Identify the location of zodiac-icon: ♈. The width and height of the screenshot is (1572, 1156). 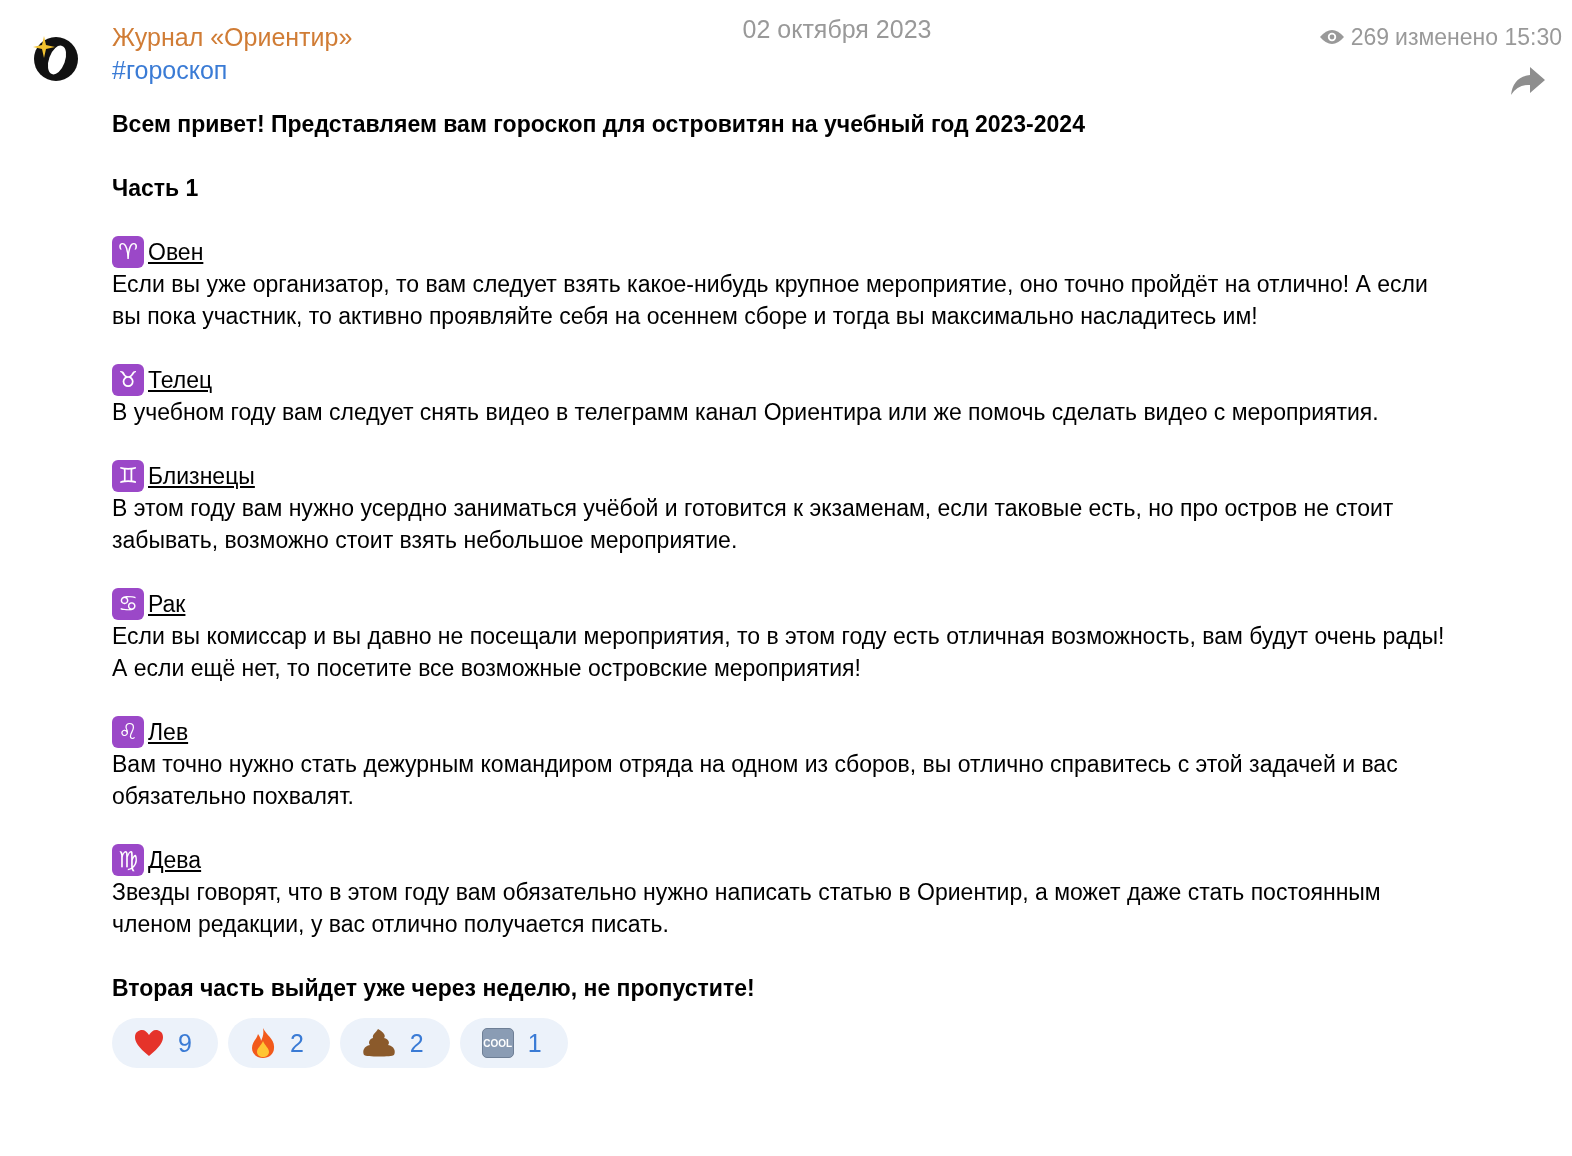
(128, 252).